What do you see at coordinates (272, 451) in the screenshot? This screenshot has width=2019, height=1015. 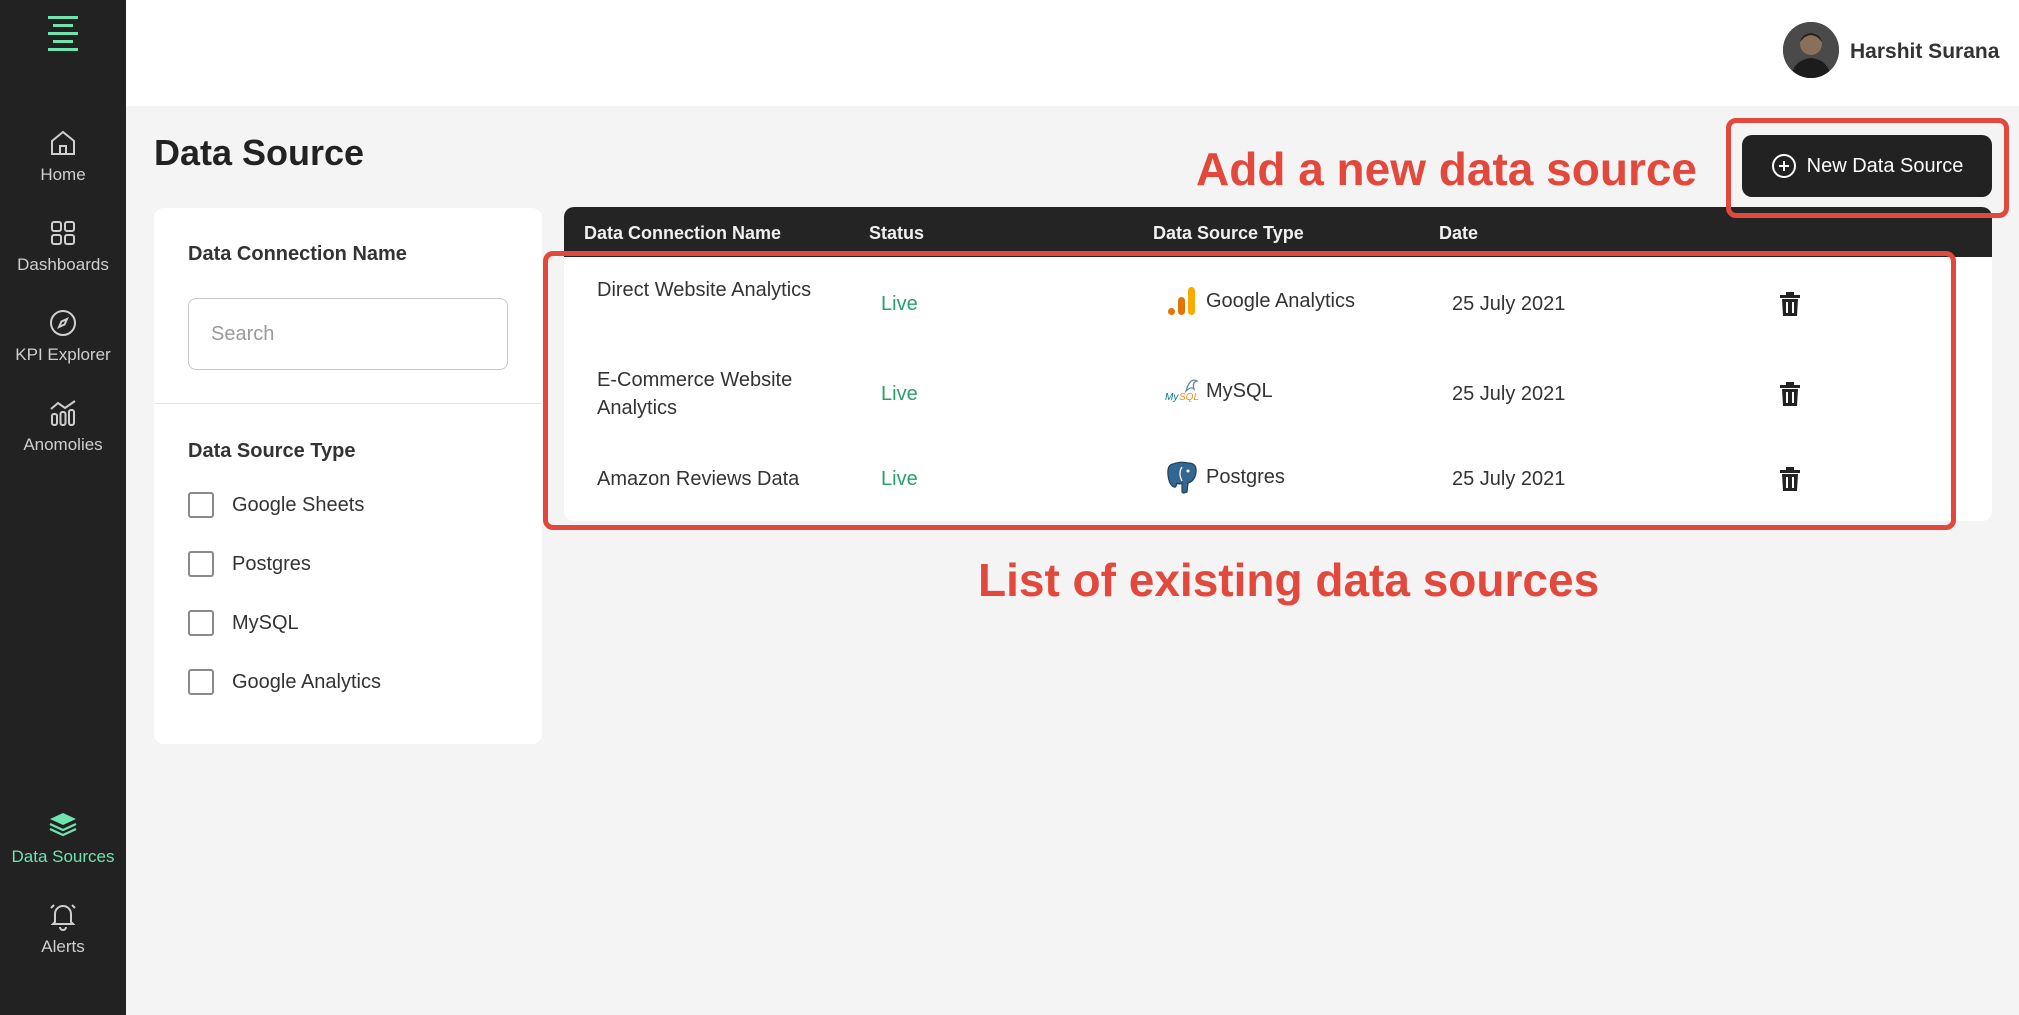 I see `source-type-filter-label: Data Source Type` at bounding box center [272, 451].